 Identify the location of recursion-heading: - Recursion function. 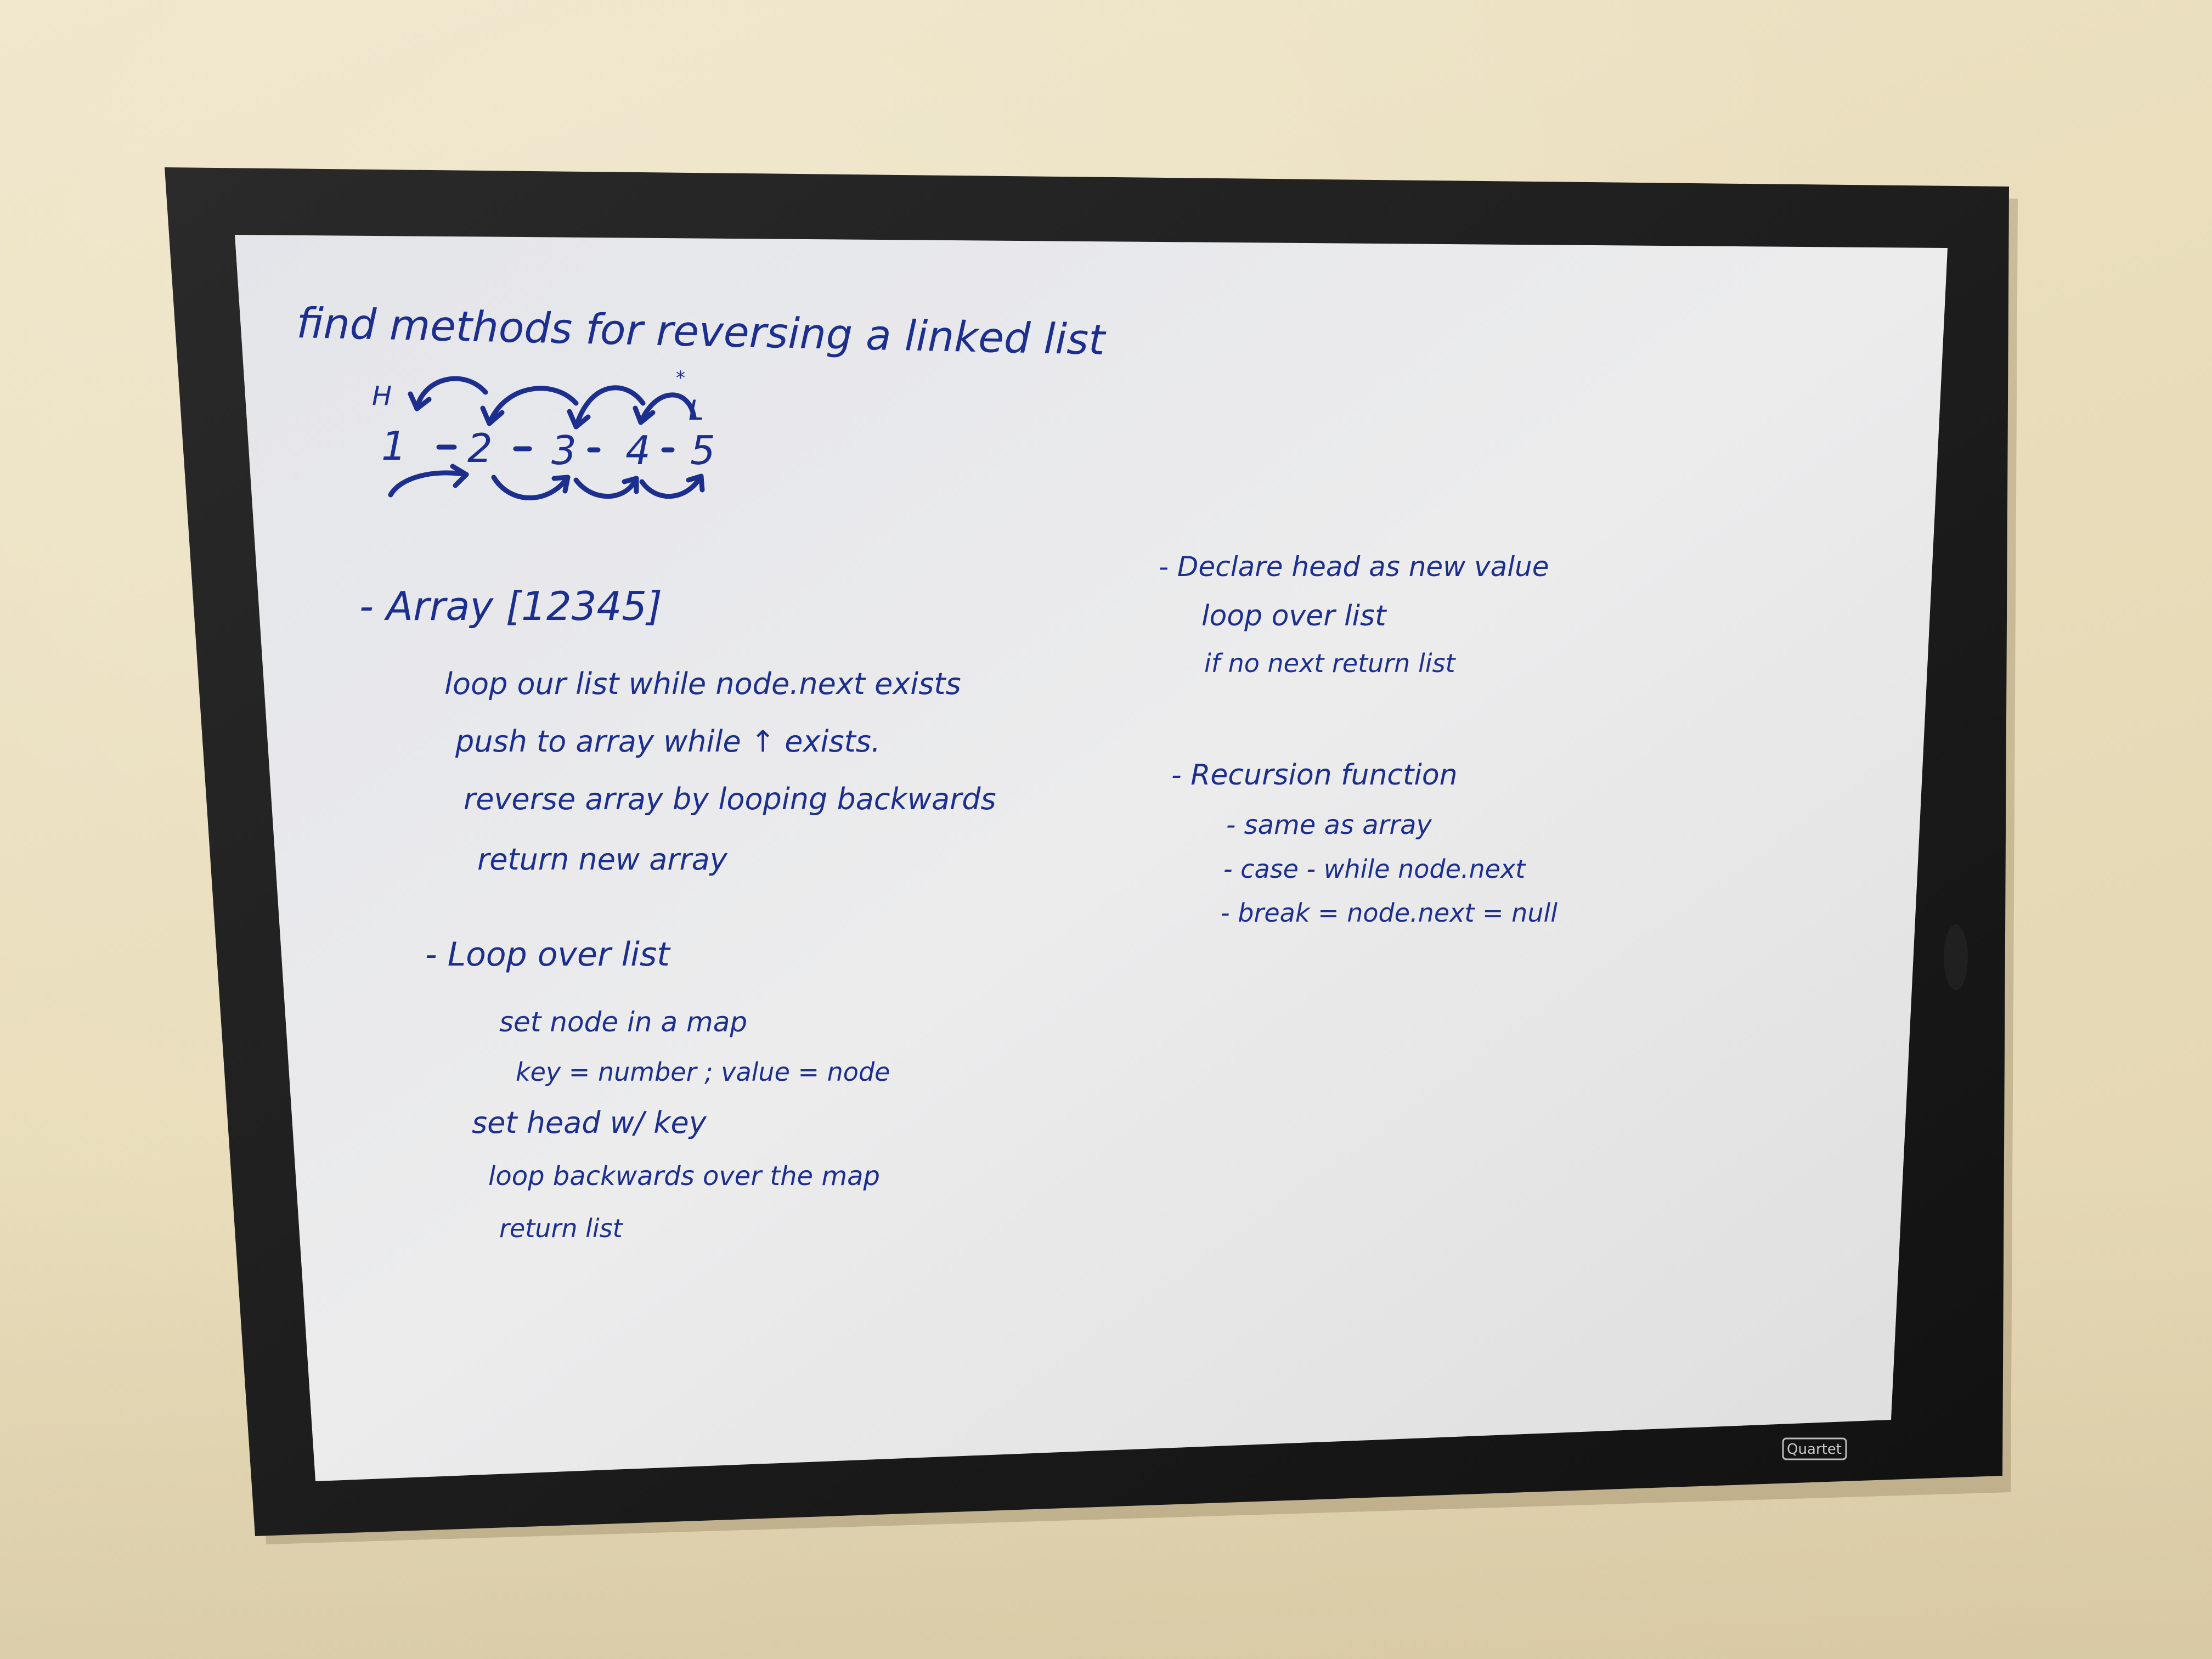
(1314, 775).